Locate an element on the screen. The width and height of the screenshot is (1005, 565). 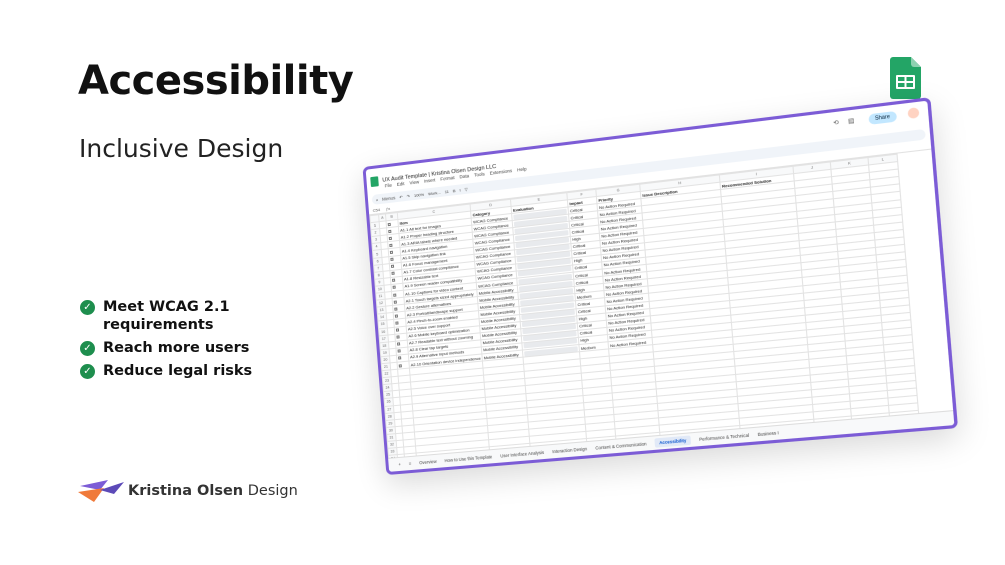
item-id: A2.4 is located at coordinates (411, 321).